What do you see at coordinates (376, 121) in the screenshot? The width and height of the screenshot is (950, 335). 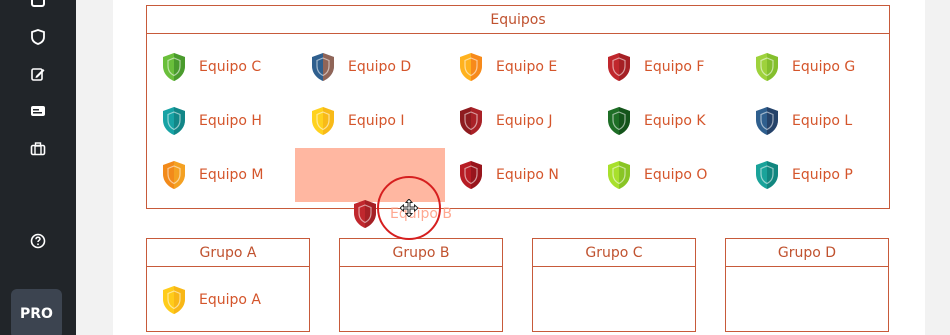 I see `team-name: Equipo I` at bounding box center [376, 121].